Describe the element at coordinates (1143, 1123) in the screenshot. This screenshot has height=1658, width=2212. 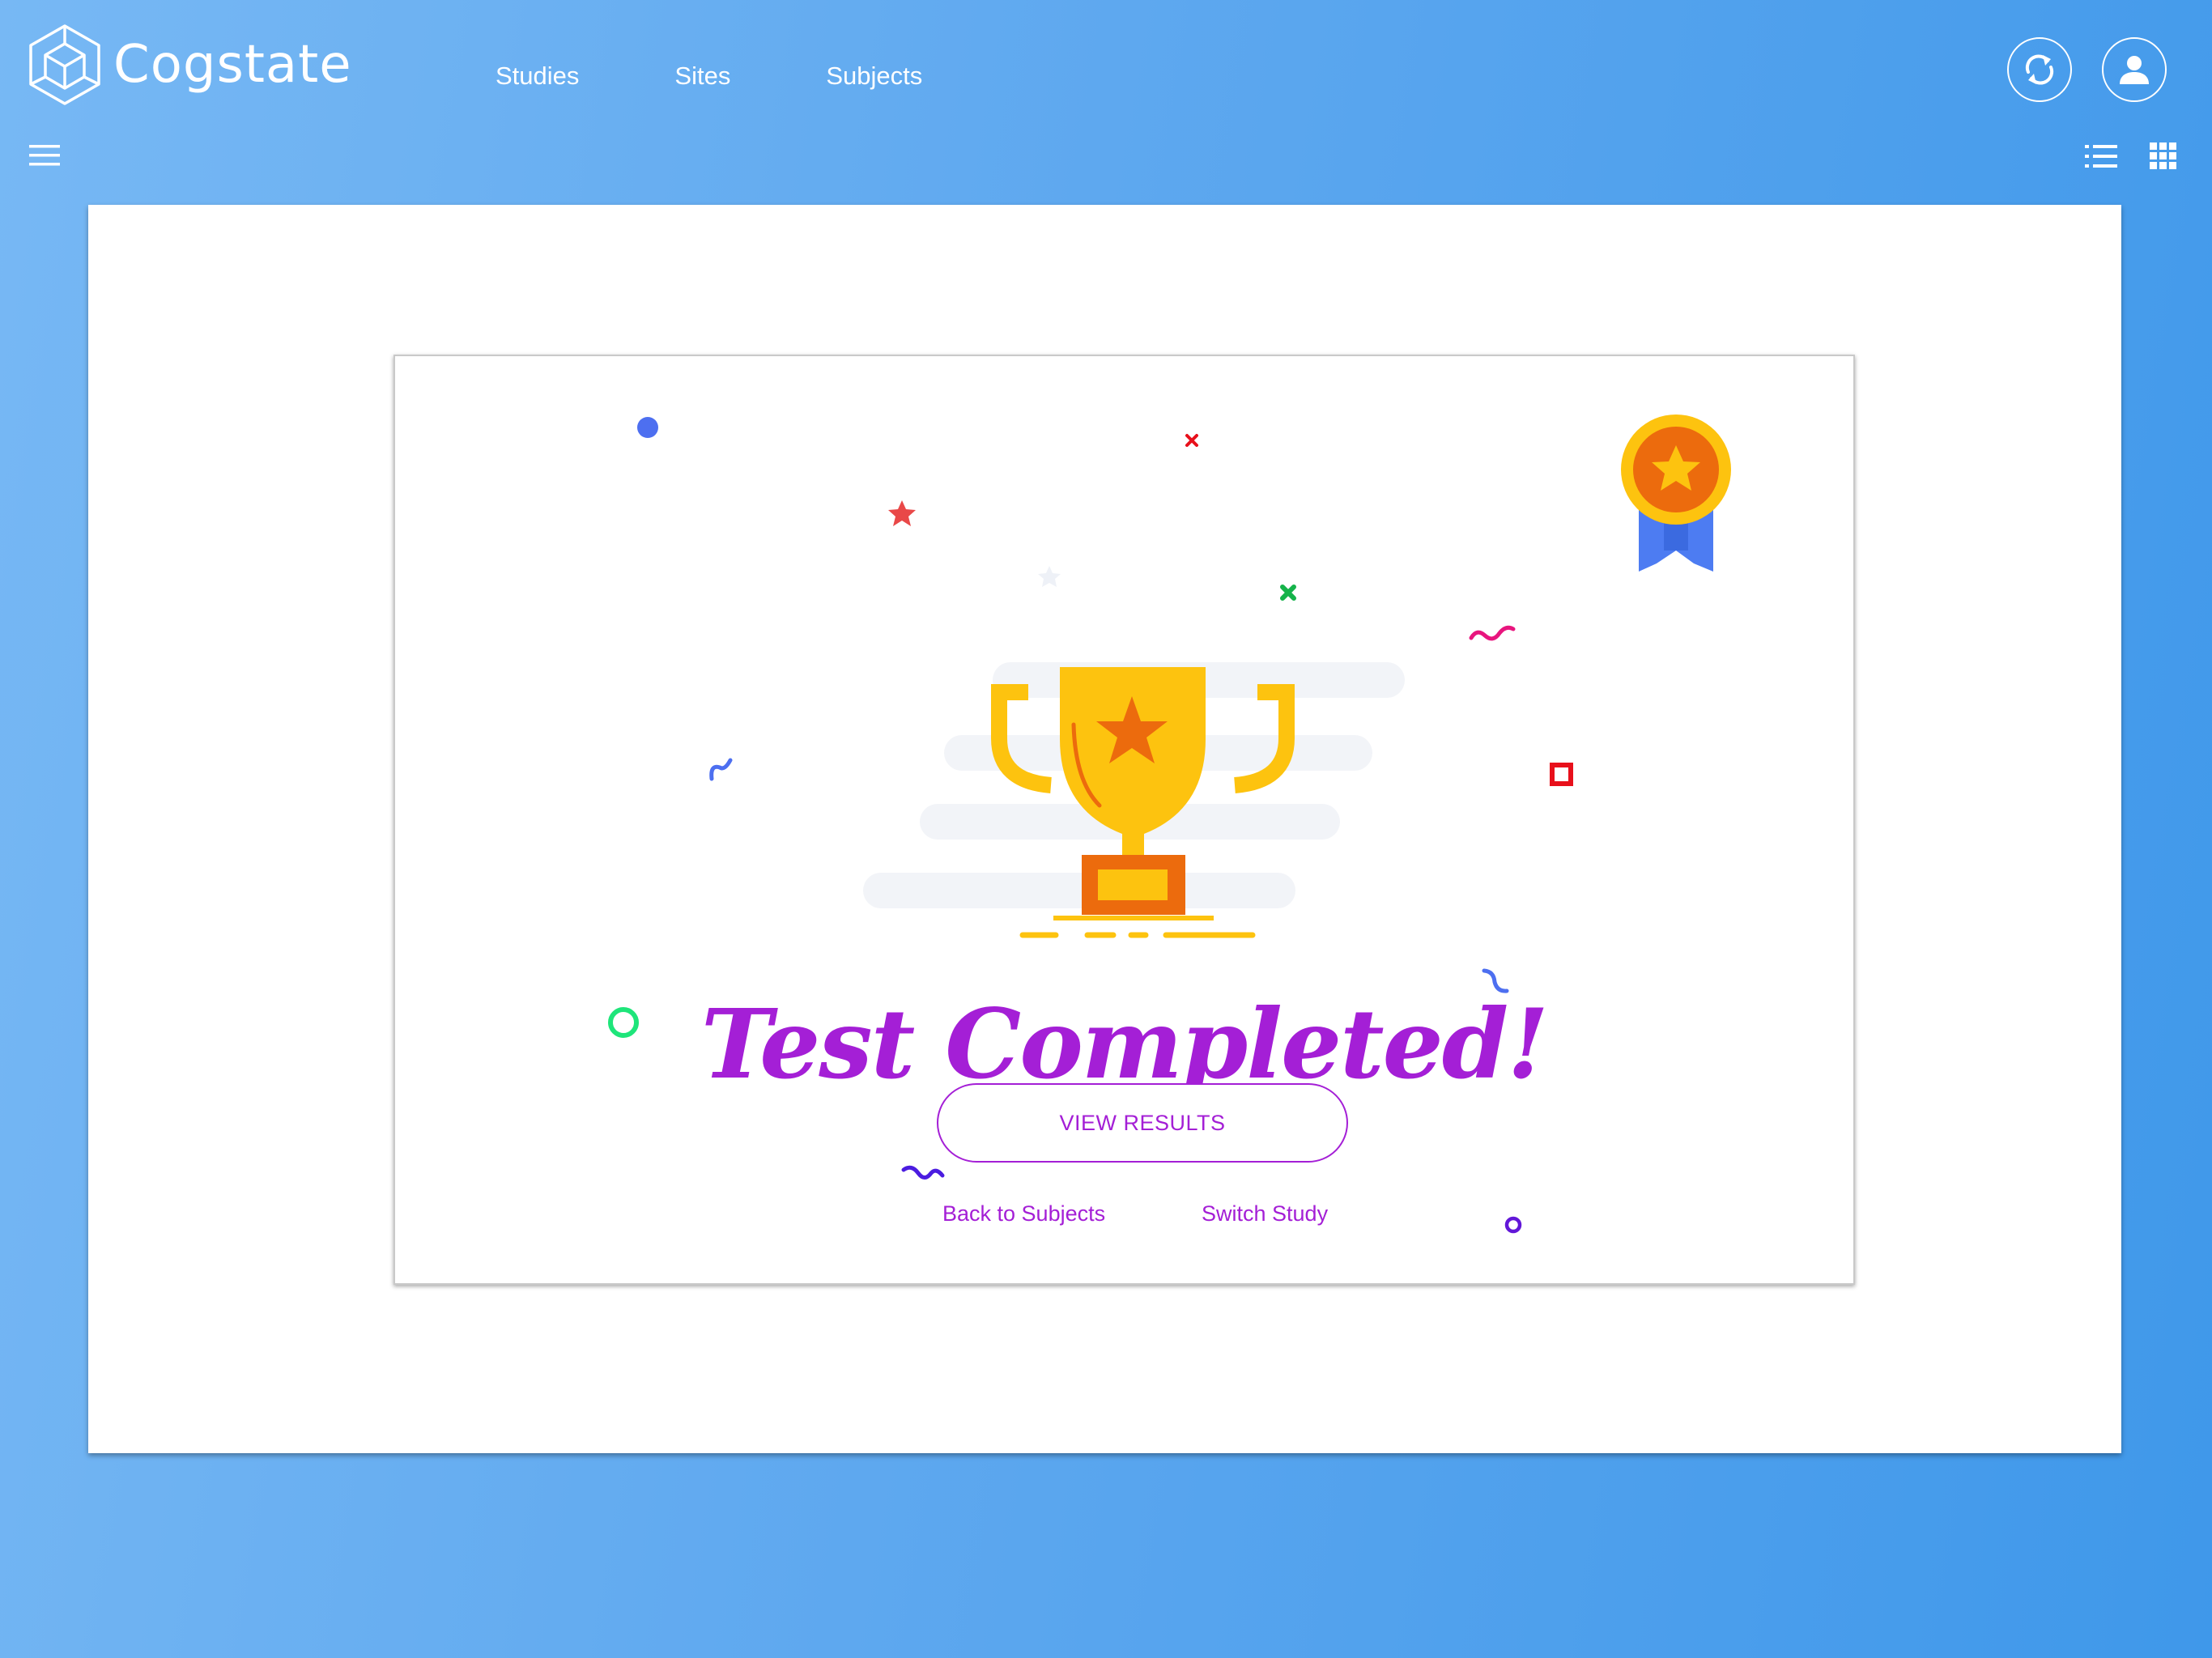
I see `view-results-button: VIEW RESULTS` at that location.